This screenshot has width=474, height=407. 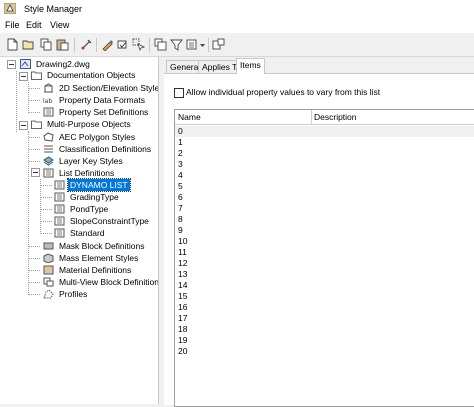 I want to click on purge-icon, so click(x=86, y=44).